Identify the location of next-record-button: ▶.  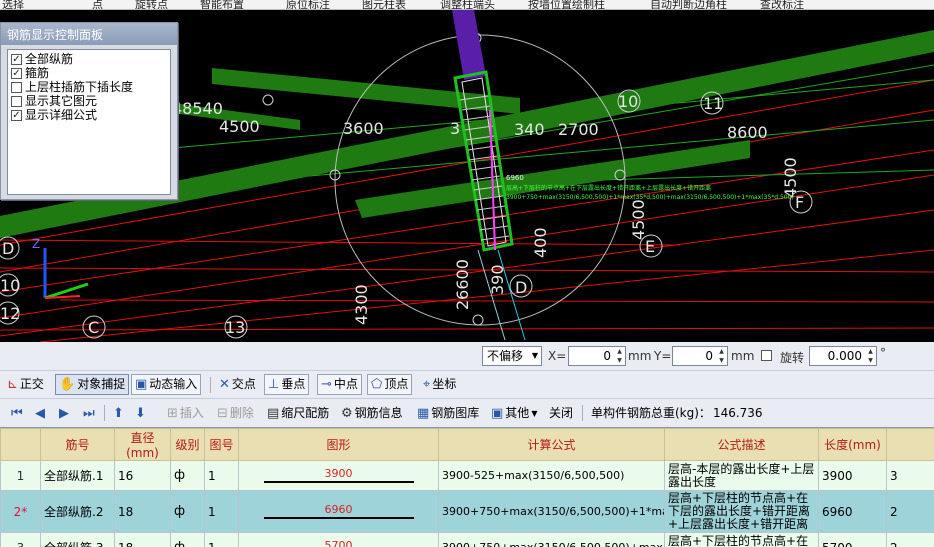
(64, 413).